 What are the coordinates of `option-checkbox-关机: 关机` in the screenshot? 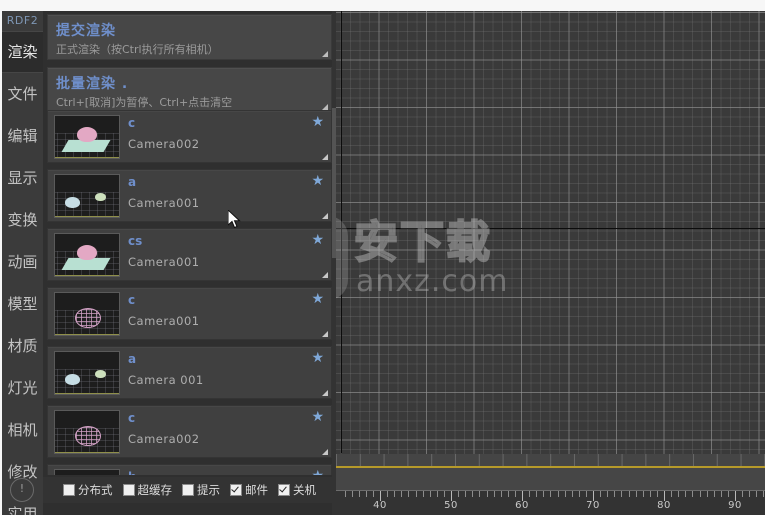 It's located at (297, 490).